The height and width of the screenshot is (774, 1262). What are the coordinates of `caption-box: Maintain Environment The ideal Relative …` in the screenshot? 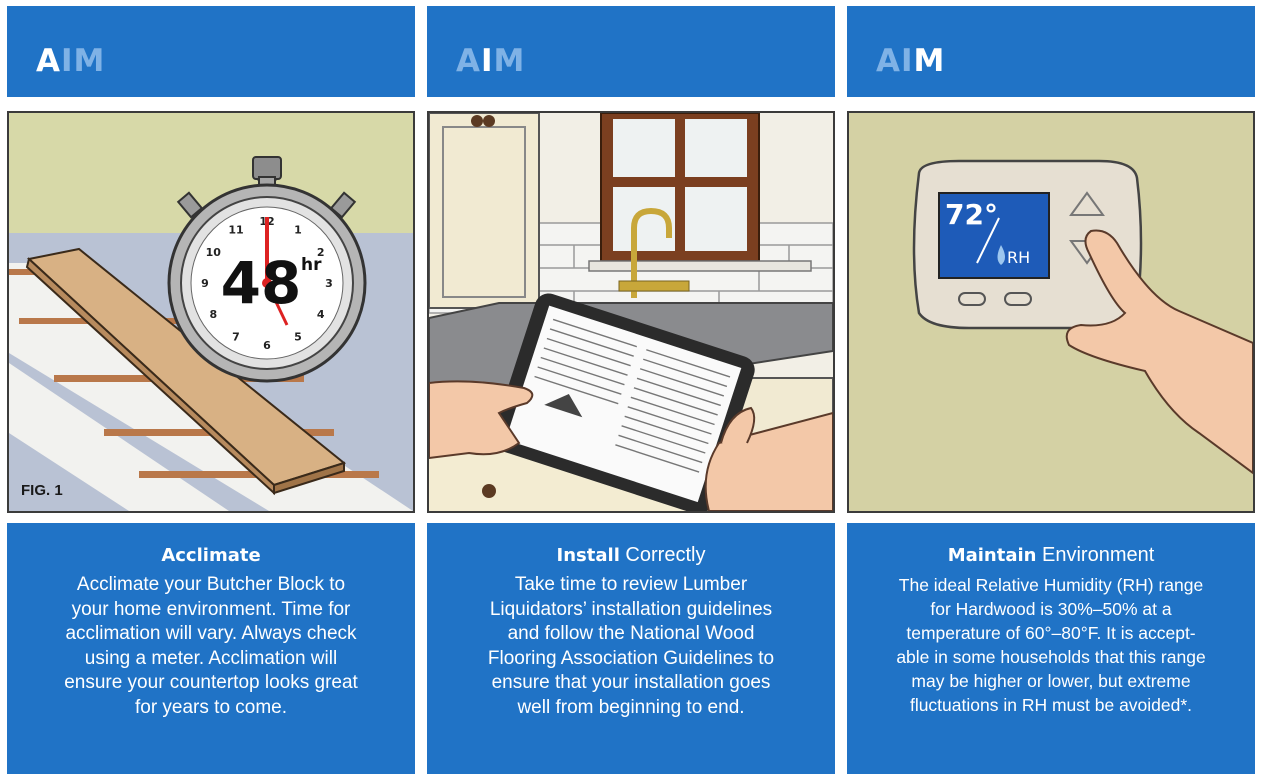 It's located at (1051, 648).